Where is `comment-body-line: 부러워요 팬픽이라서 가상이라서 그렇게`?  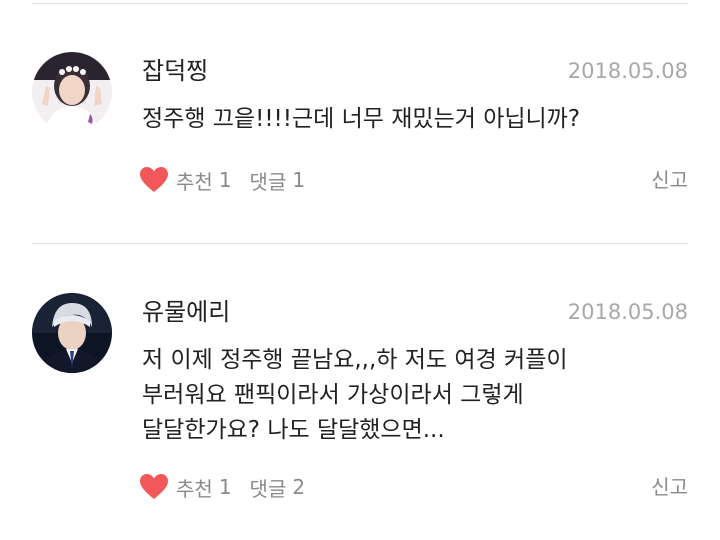
comment-body-line: 부러워요 팬픽이라서 가상이라서 그렇게 is located at coordinates (333, 395).